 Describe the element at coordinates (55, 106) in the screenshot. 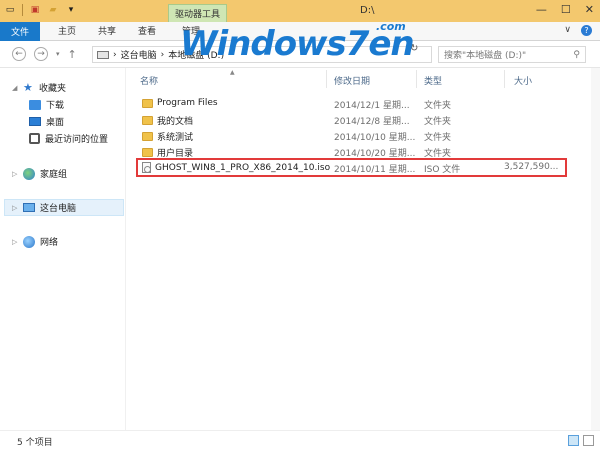

I see `nav-label: 下载` at that location.